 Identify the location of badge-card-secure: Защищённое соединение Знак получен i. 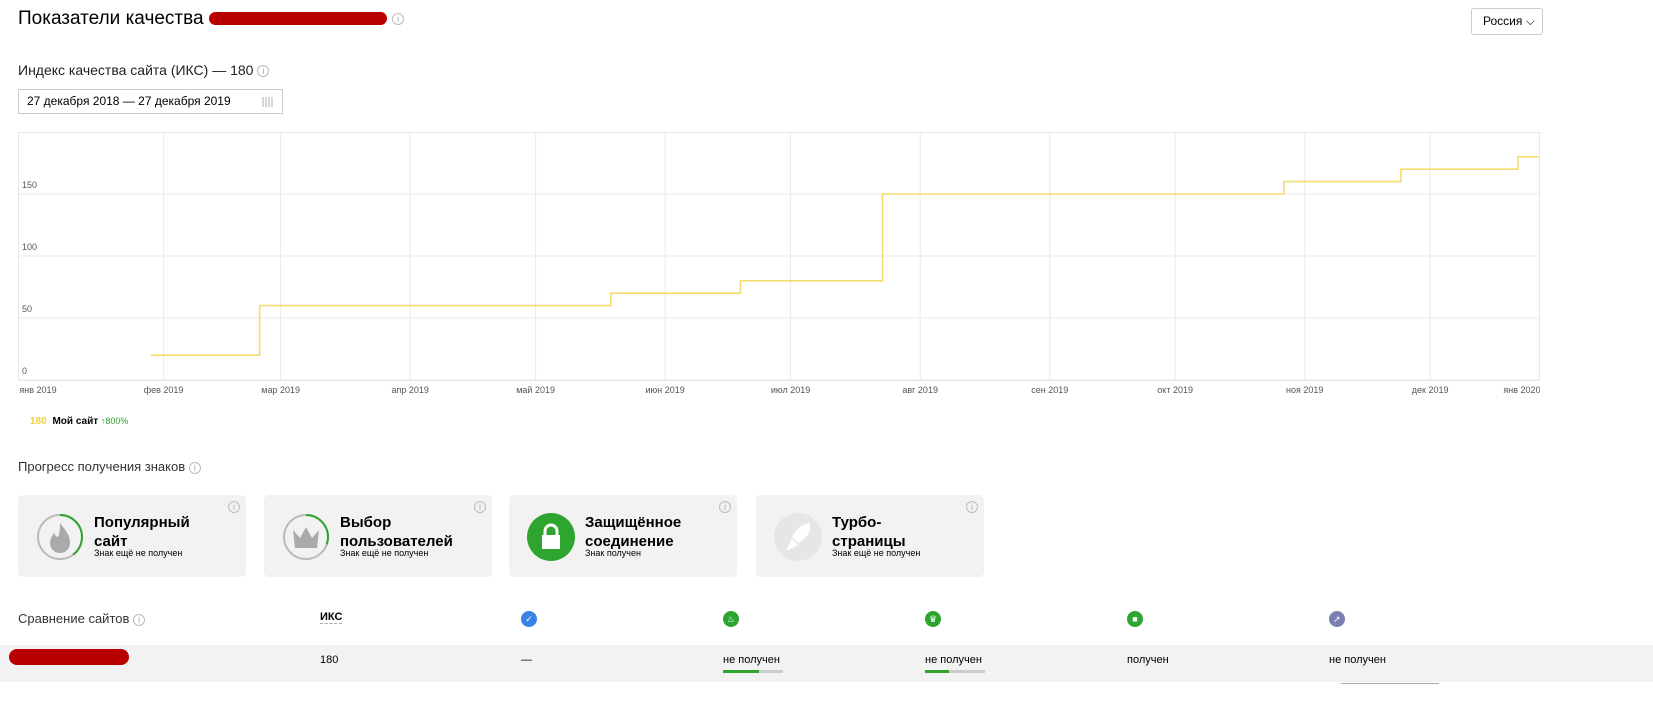
(623, 536).